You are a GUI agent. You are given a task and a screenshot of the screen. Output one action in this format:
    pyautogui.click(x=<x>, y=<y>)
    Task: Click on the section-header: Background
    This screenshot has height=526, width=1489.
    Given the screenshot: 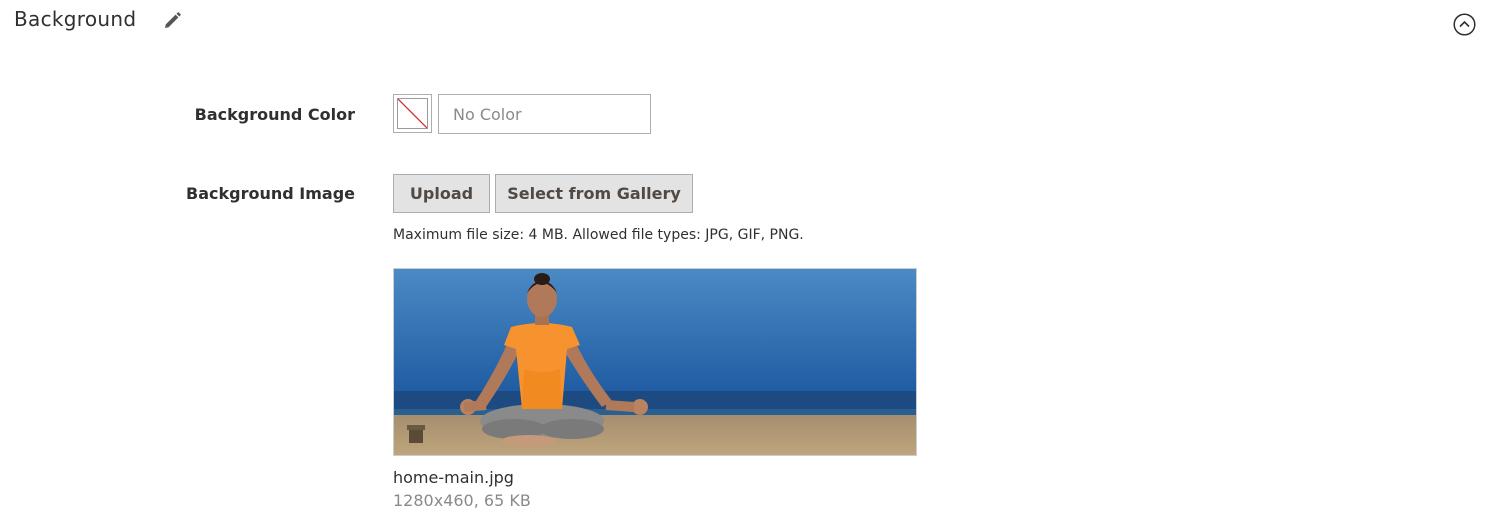 What is the action you would take?
    pyautogui.click(x=744, y=22)
    